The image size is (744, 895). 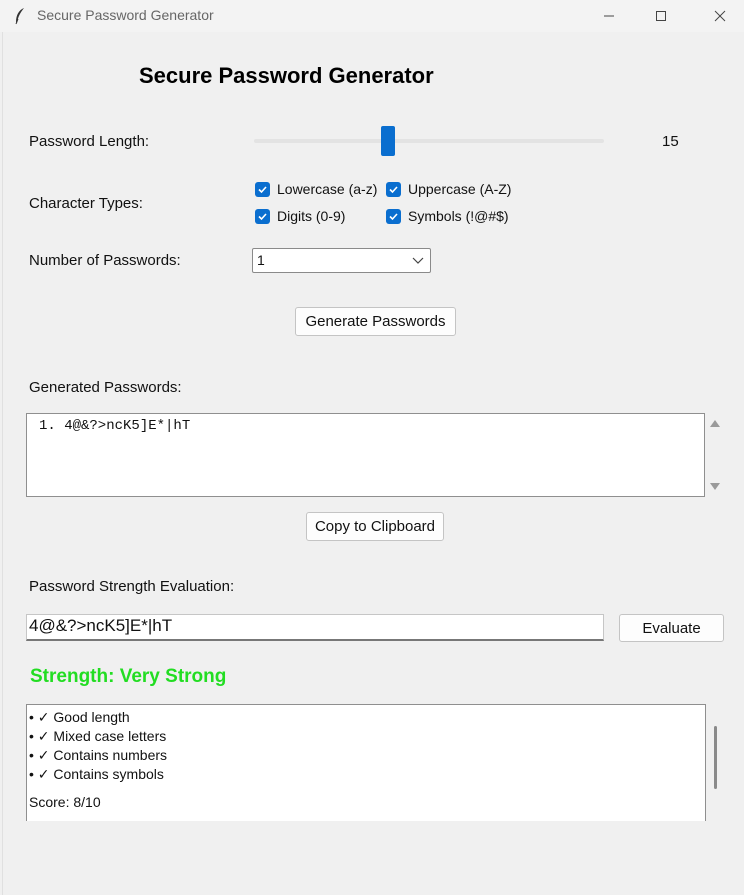 What do you see at coordinates (128, 676) in the screenshot?
I see `strength-label: Strength: Very Strong` at bounding box center [128, 676].